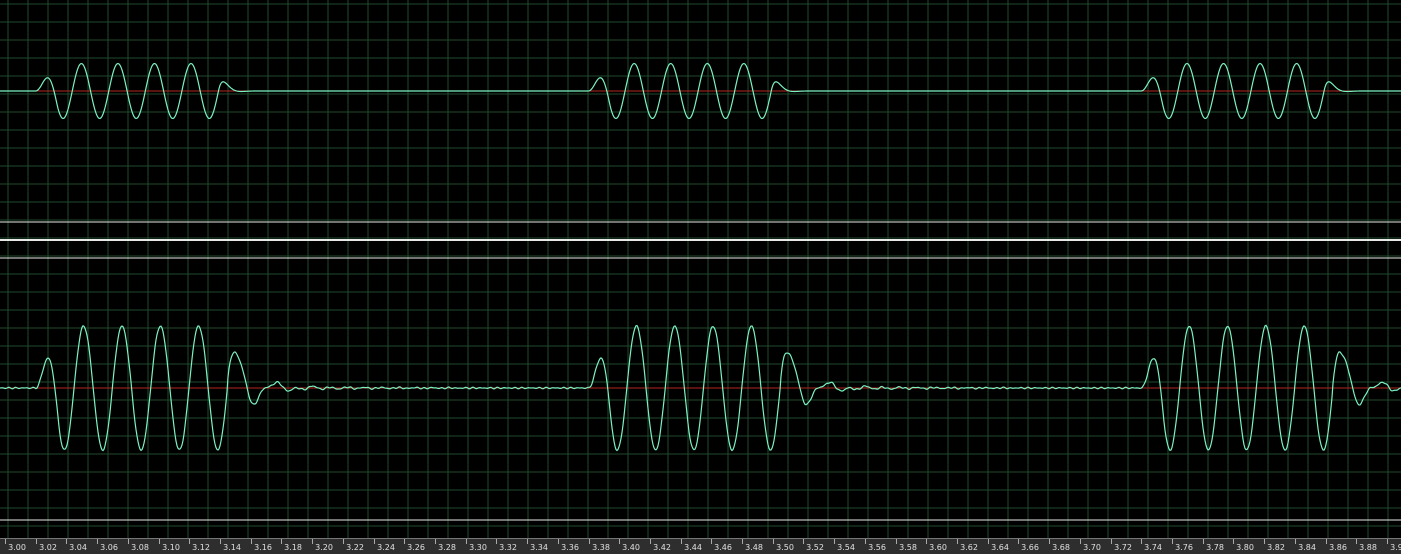 This screenshot has height=554, width=1401. What do you see at coordinates (1153, 547) in the screenshot?
I see `ruler-tick-label: 3.74` at bounding box center [1153, 547].